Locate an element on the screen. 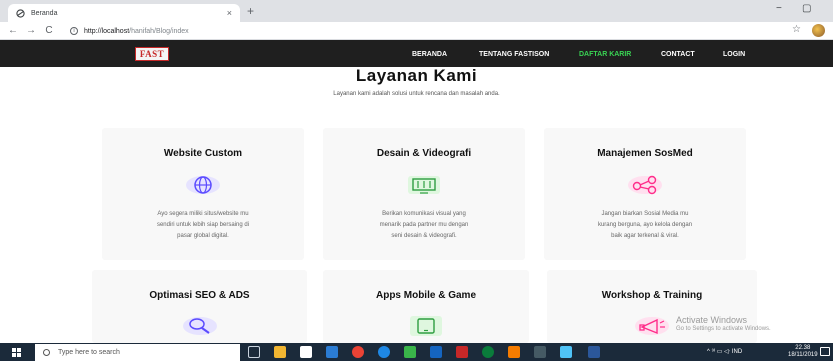  new-tab-button: + is located at coordinates (250, 11).